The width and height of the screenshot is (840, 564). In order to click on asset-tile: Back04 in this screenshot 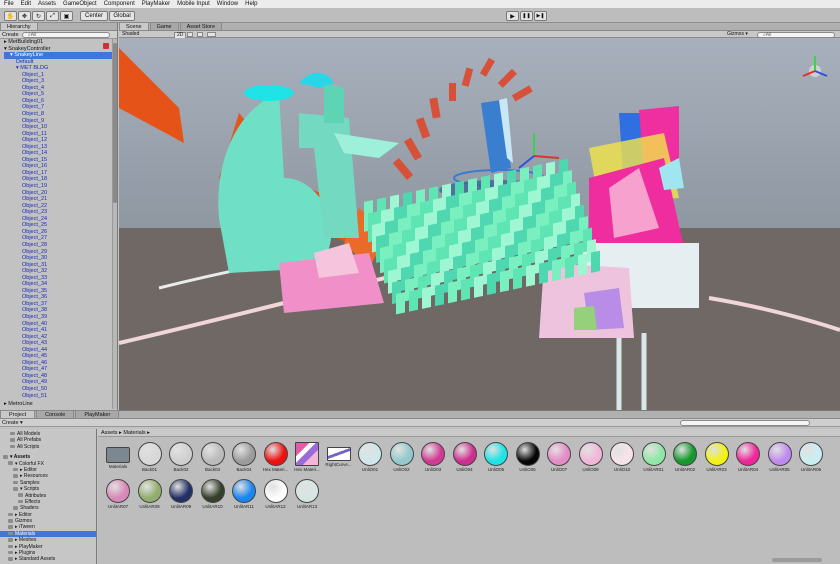, I will do `click(244, 457)`.